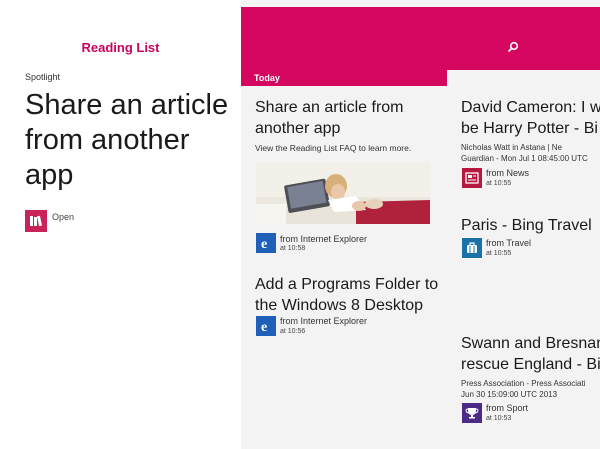 The height and width of the screenshot is (449, 600). I want to click on header-band, so click(420, 38).